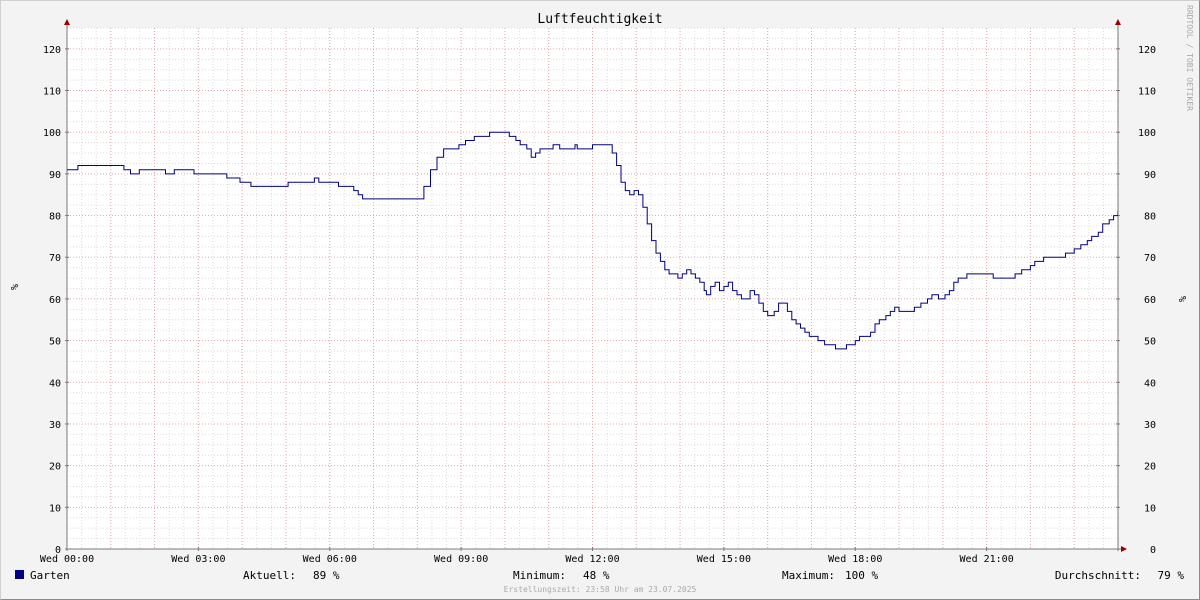  I want to click on y-tick-label-right: 120, so click(1147, 50).